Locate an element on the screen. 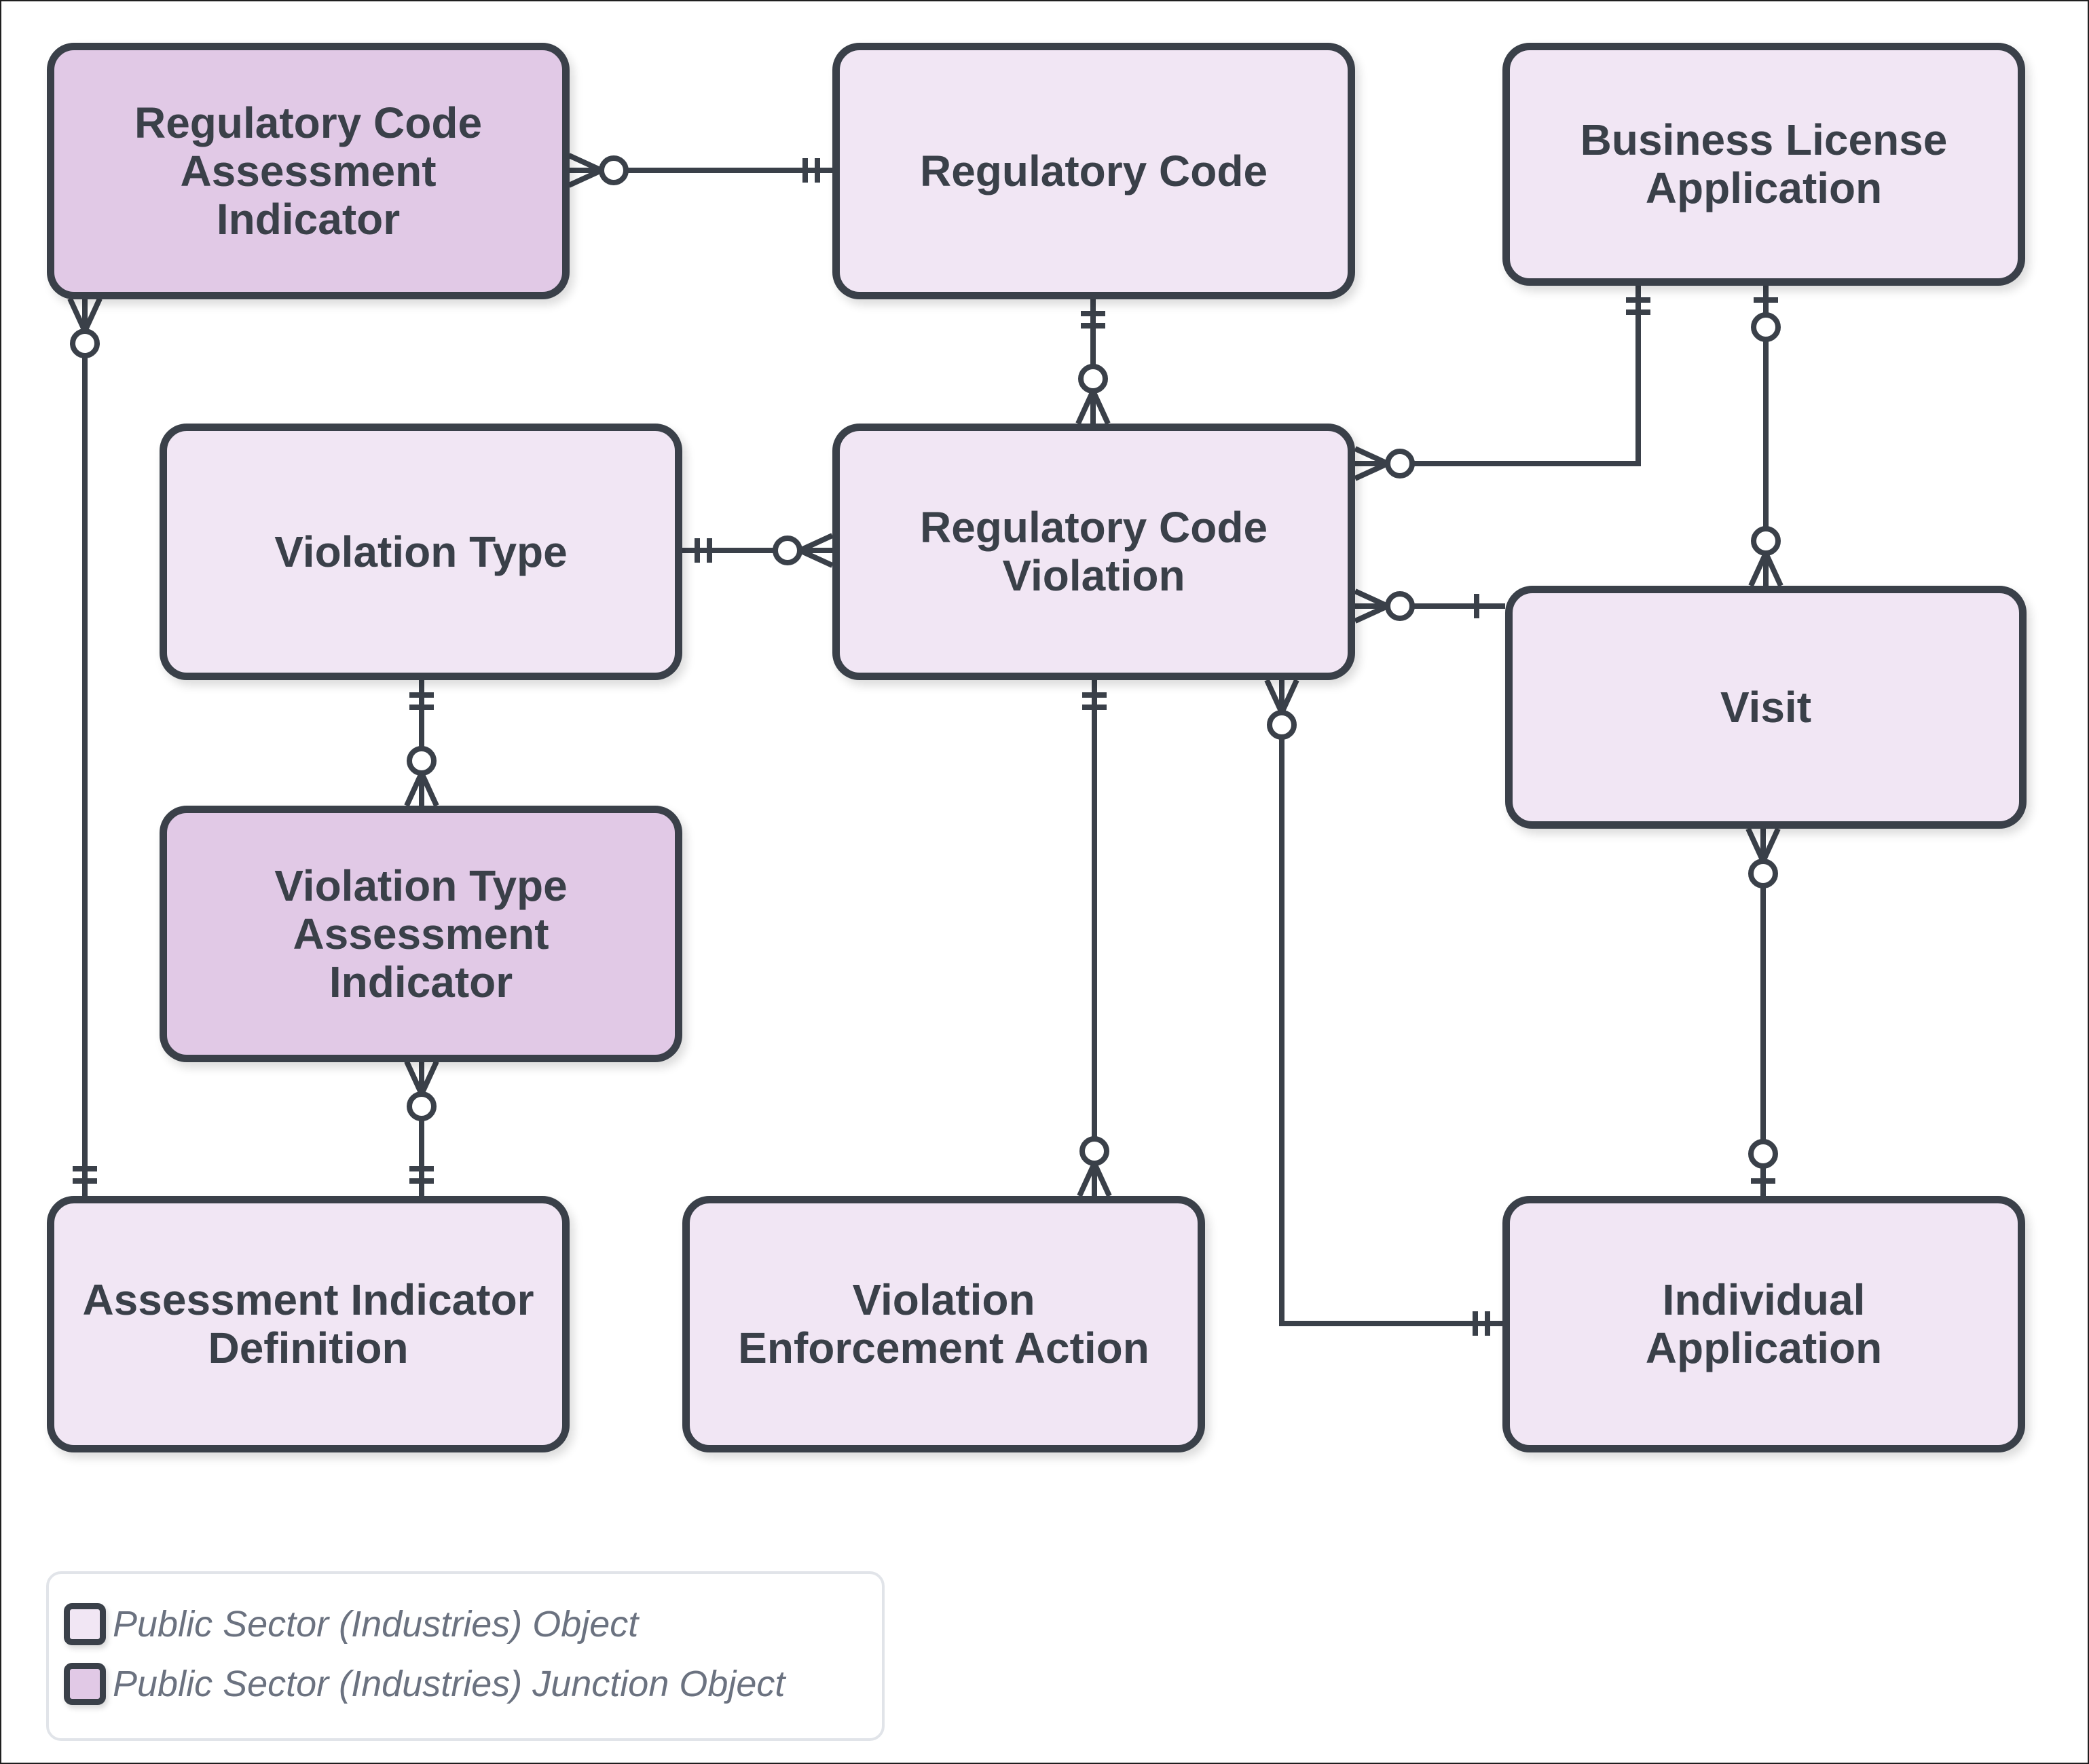  entity-label: Visit is located at coordinates (1765, 707).